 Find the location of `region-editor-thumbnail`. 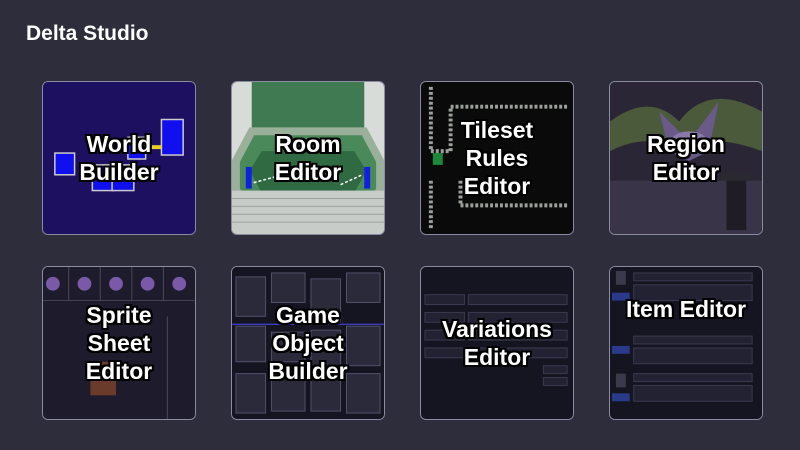

region-editor-thumbnail is located at coordinates (686, 158).